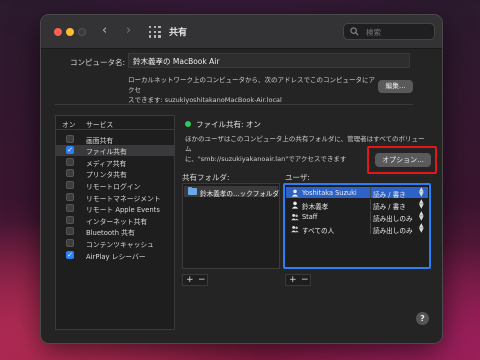 The width and height of the screenshot is (480, 360). I want to click on remove-folder-button: −, so click(202, 280).